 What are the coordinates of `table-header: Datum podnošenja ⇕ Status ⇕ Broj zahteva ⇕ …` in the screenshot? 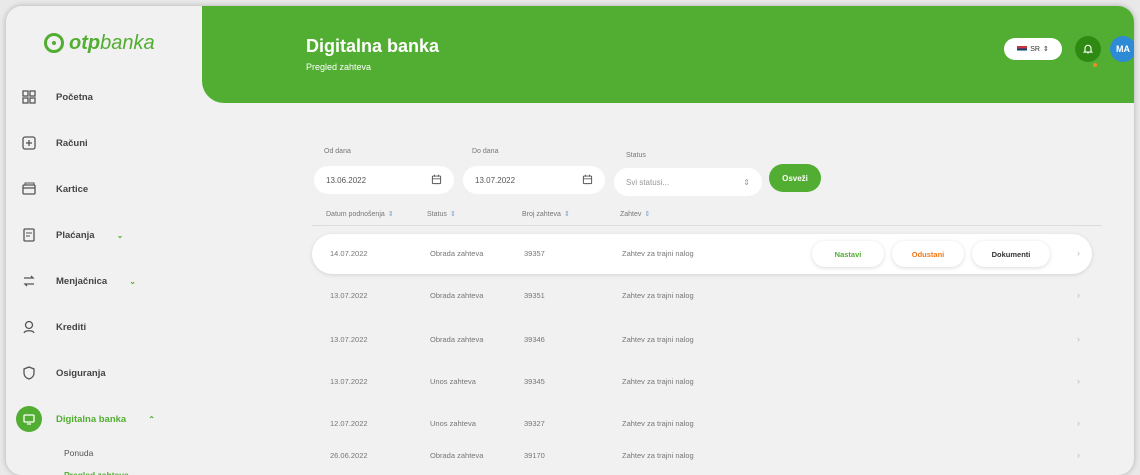 It's located at (707, 216).